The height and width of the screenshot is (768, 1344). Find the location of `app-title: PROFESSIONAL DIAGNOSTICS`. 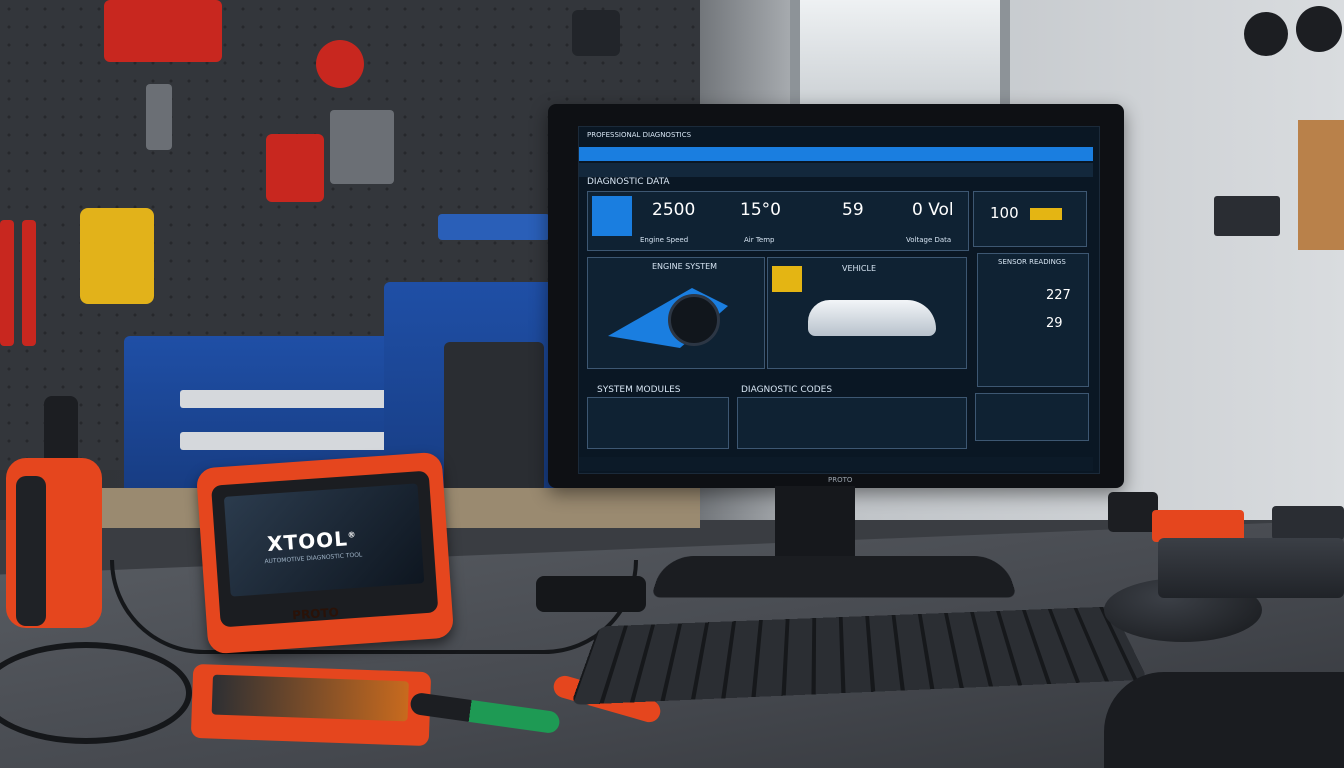

app-title: PROFESSIONAL DIAGNOSTICS is located at coordinates (639, 135).